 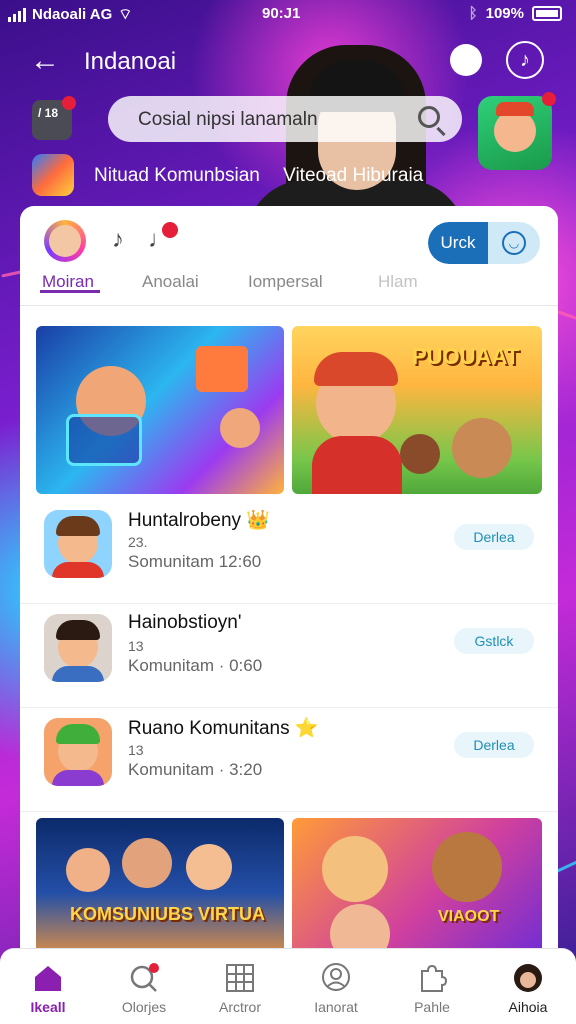 I want to click on nav-grid: Arctror, so click(x=240, y=986).